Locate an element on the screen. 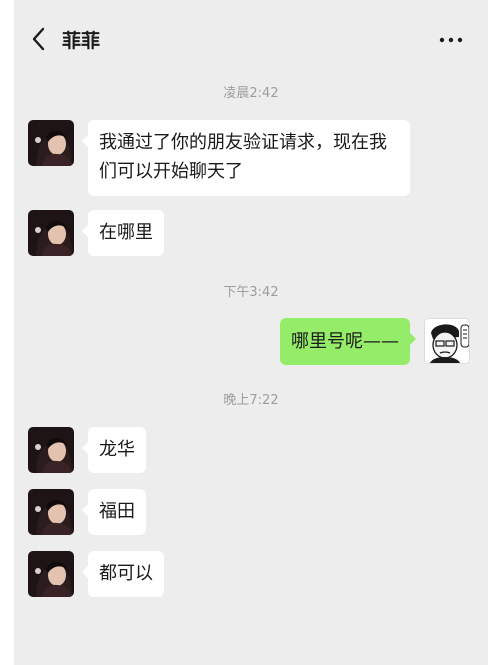  more-dots-icon is located at coordinates (451, 40).